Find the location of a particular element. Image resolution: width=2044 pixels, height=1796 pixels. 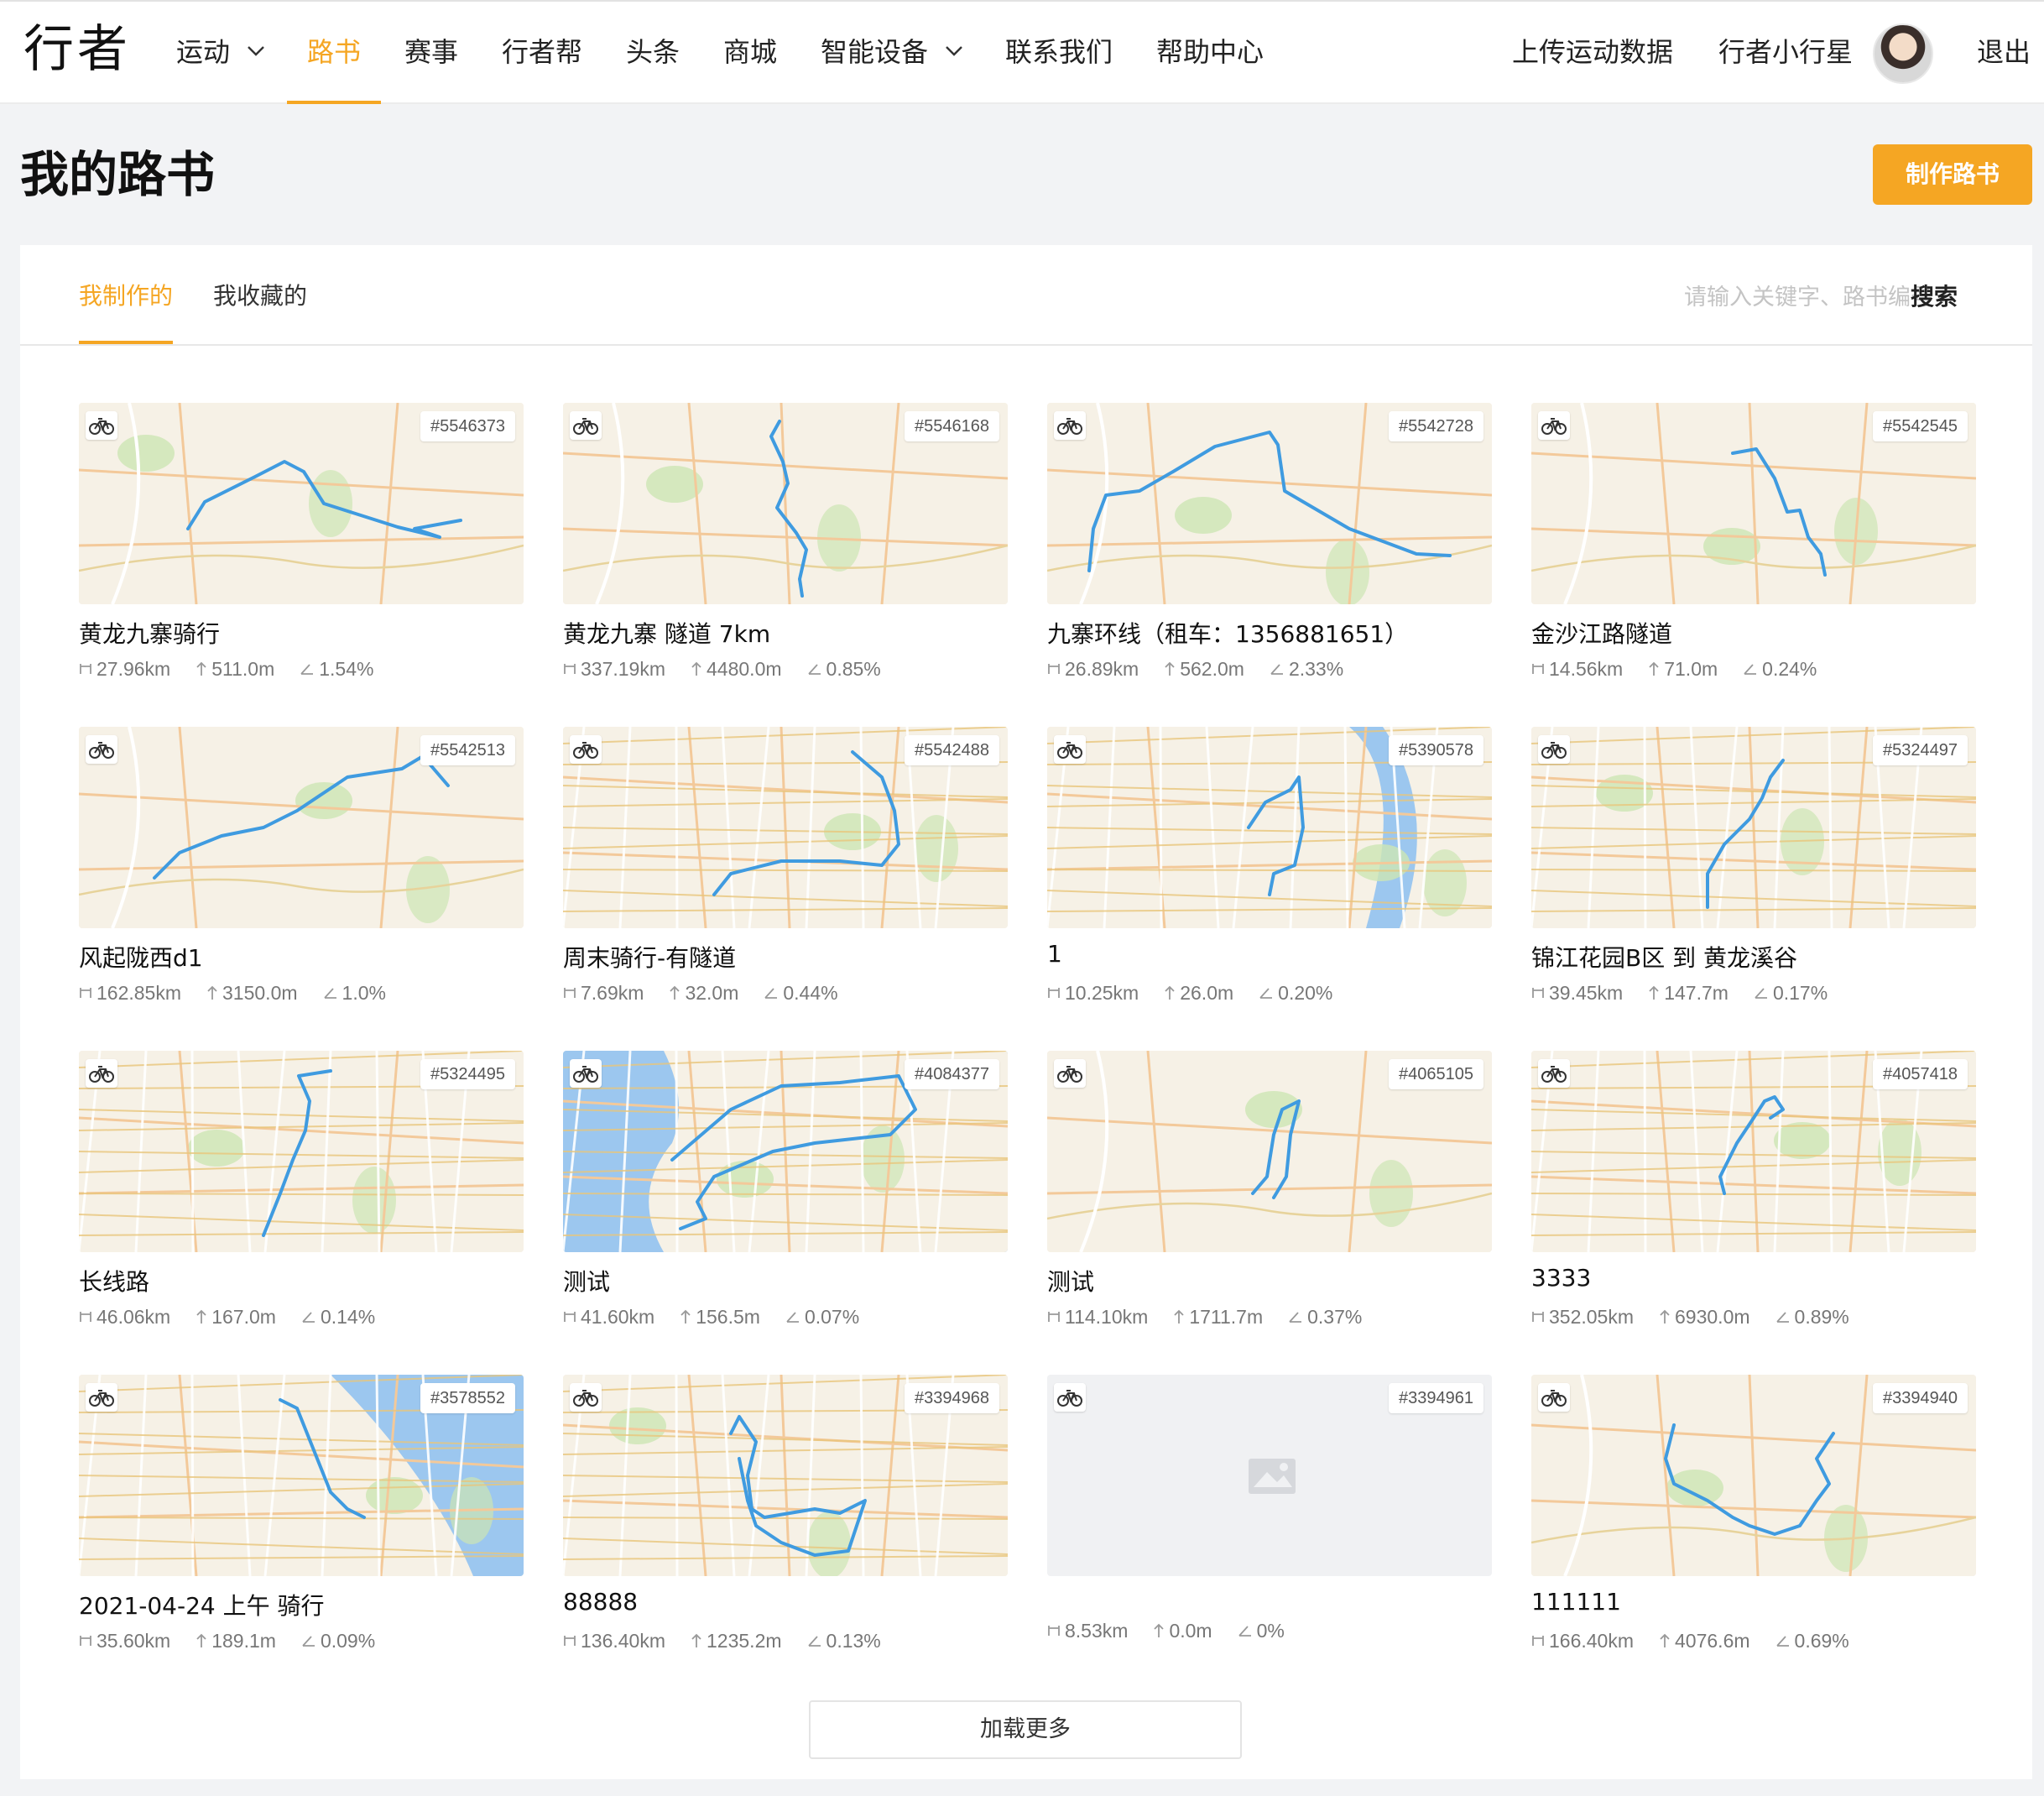

route-card: #4065105 测试 114.10km 1711.7m 0.37% is located at coordinates (1269, 1193).